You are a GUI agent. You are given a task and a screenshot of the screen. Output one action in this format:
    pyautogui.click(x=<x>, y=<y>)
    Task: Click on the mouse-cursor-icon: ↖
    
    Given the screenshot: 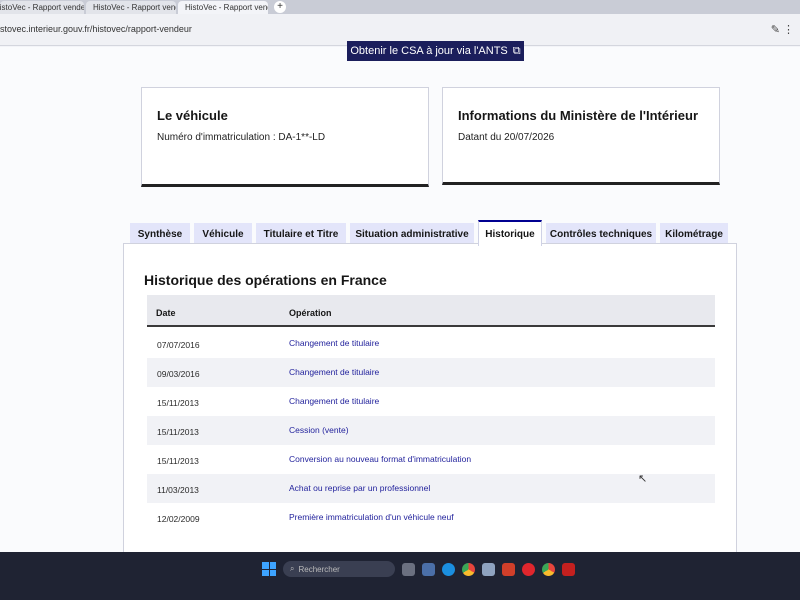 What is the action you would take?
    pyautogui.click(x=643, y=479)
    